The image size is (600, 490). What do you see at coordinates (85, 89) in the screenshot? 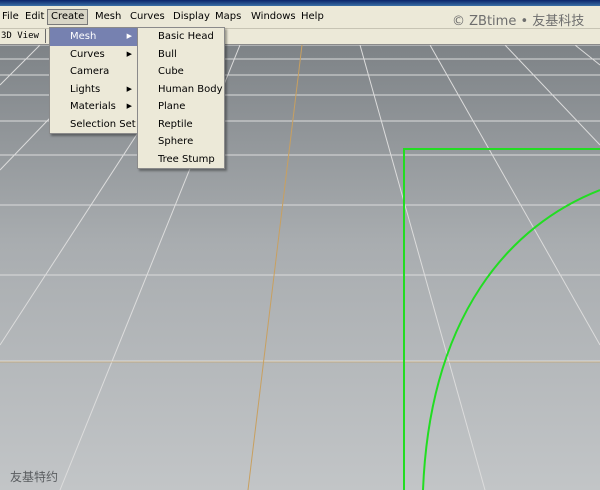
I see `menu-item-label: Lights` at bounding box center [85, 89].